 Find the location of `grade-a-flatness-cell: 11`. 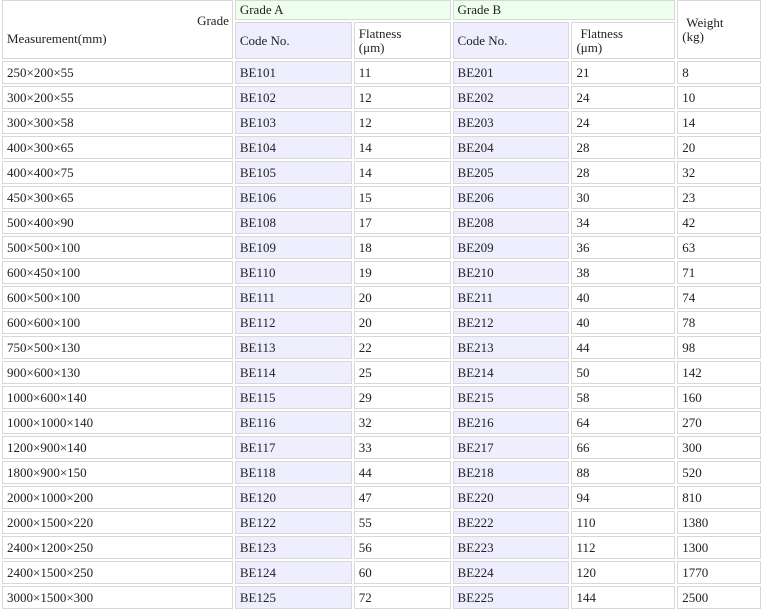

grade-a-flatness-cell: 11 is located at coordinates (402, 72).